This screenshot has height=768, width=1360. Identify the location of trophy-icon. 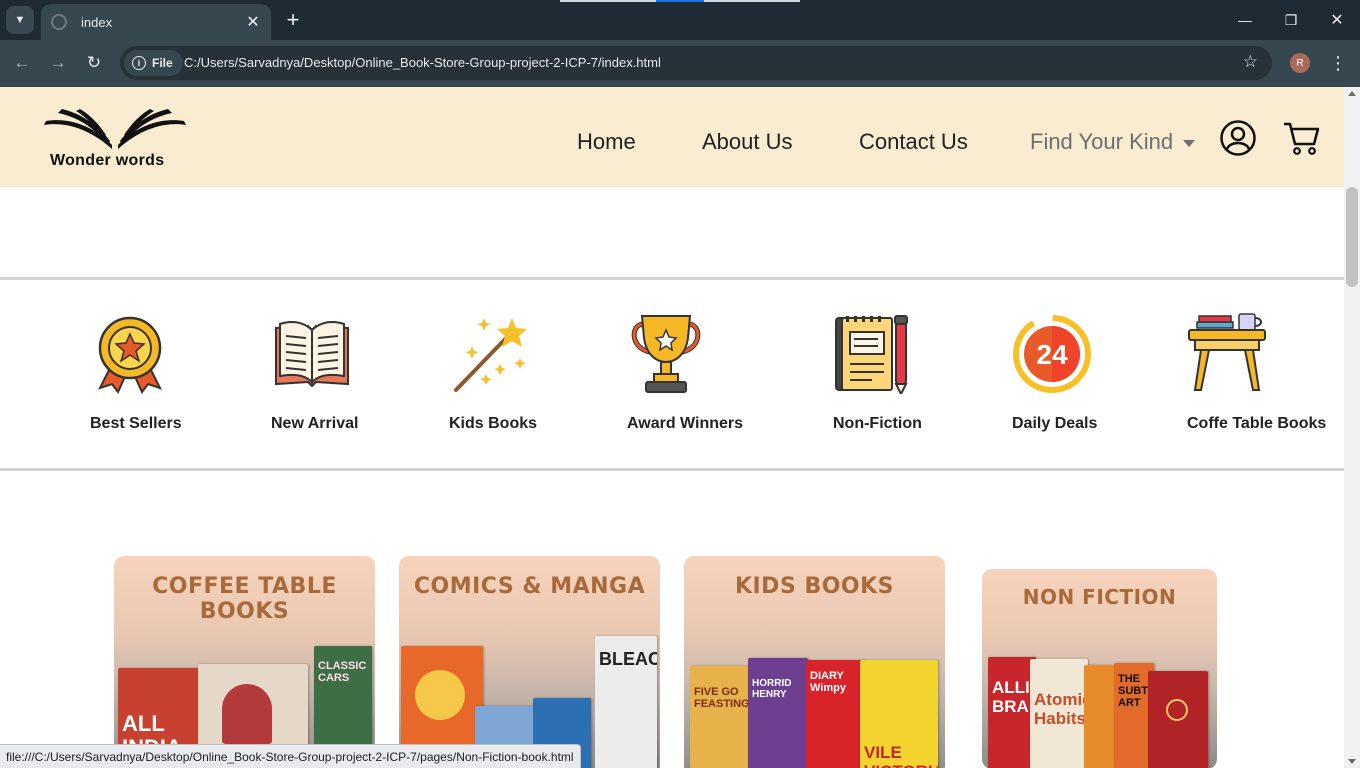
(666, 354).